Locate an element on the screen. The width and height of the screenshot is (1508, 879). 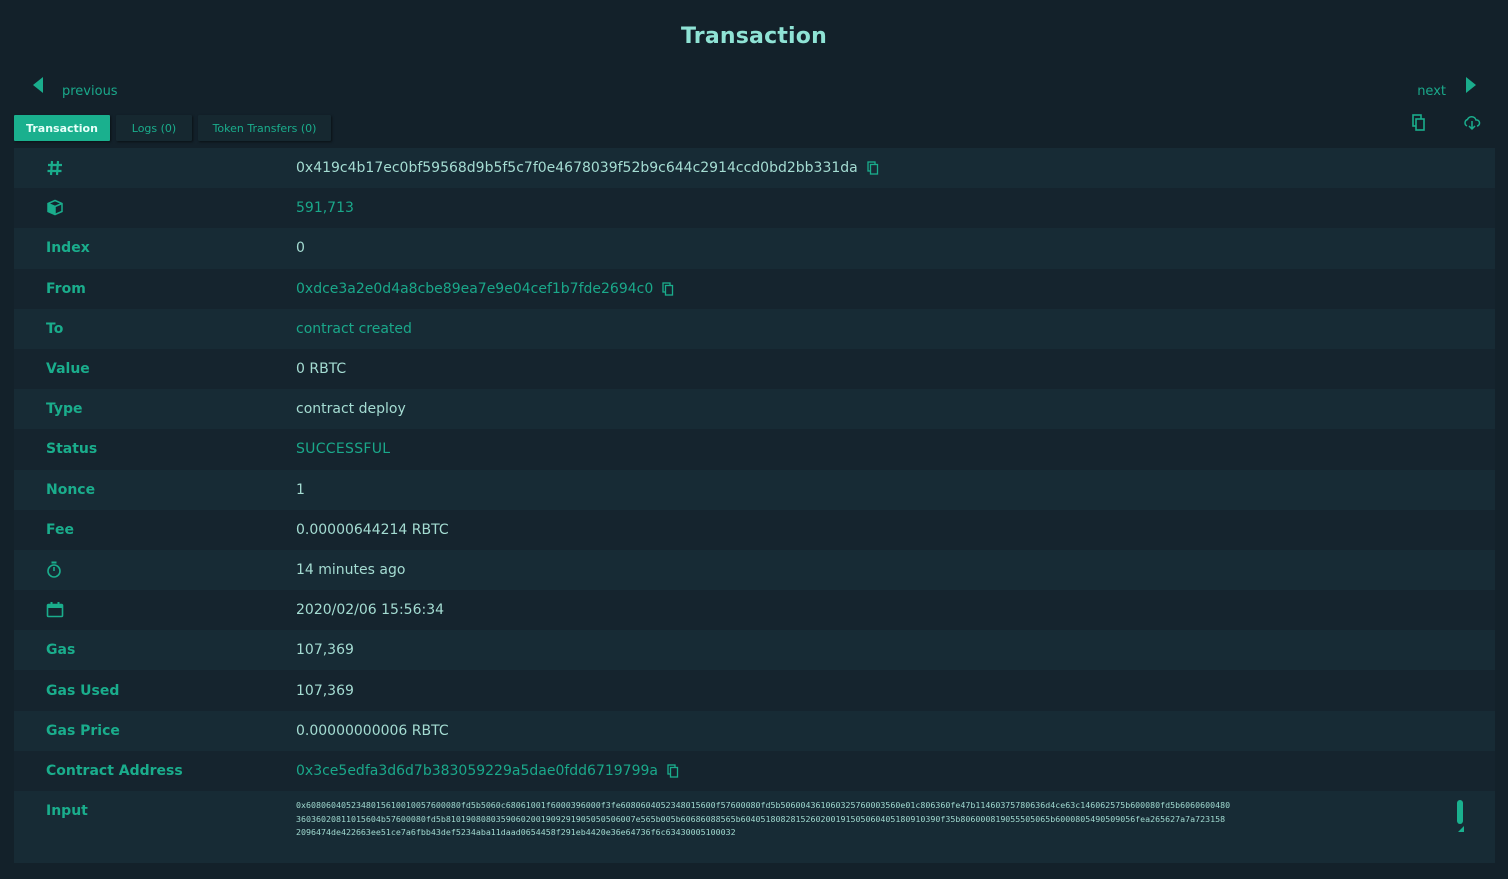
fee-value: 0.00000644214 RBTC is located at coordinates (372, 529).